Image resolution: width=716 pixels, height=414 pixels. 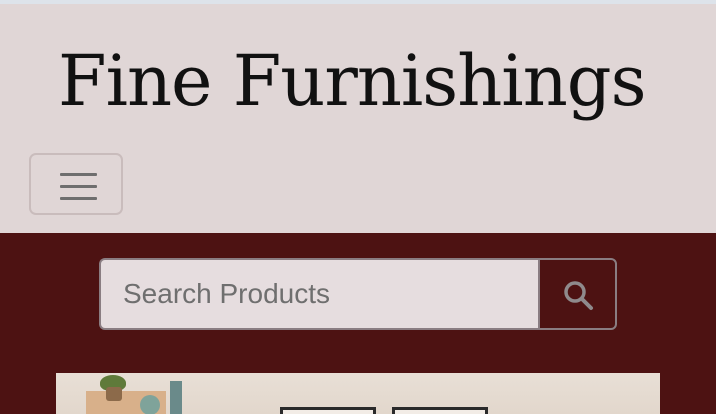 I want to click on search-input, so click(x=319, y=294).